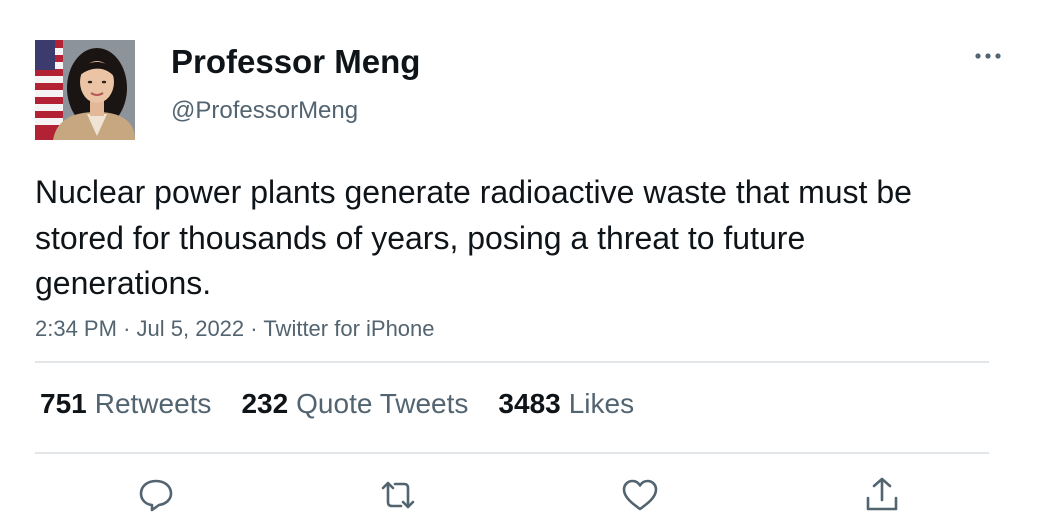 This screenshot has width=1050, height=525. What do you see at coordinates (529, 403) in the screenshot?
I see `likes-count: 3483` at bounding box center [529, 403].